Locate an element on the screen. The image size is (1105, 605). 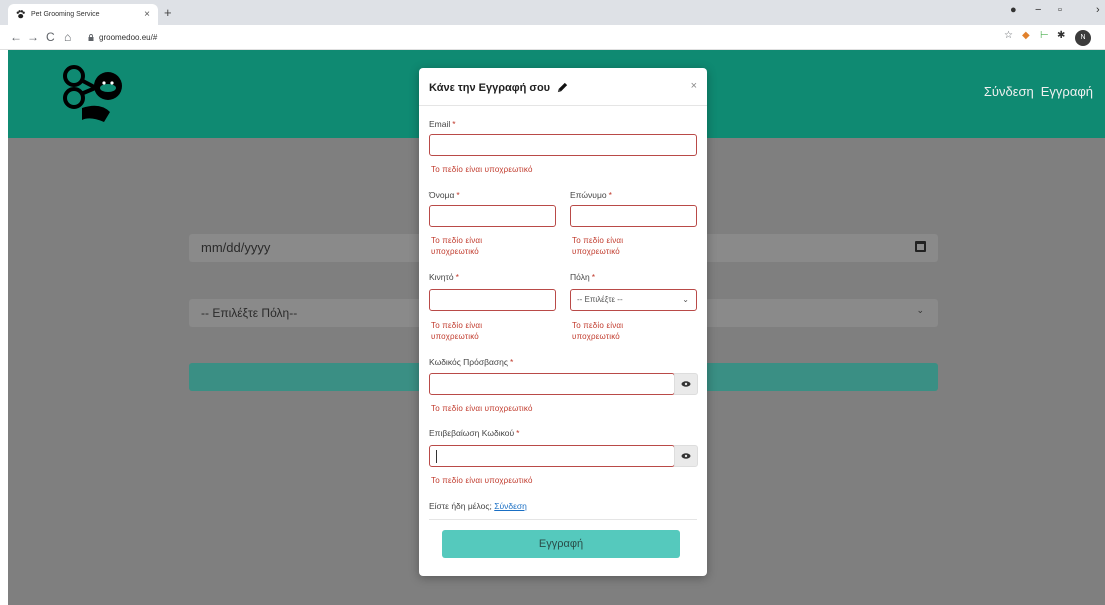
modal-header: Κάνε την Εγγραφή σου × is located at coordinates (563, 87).